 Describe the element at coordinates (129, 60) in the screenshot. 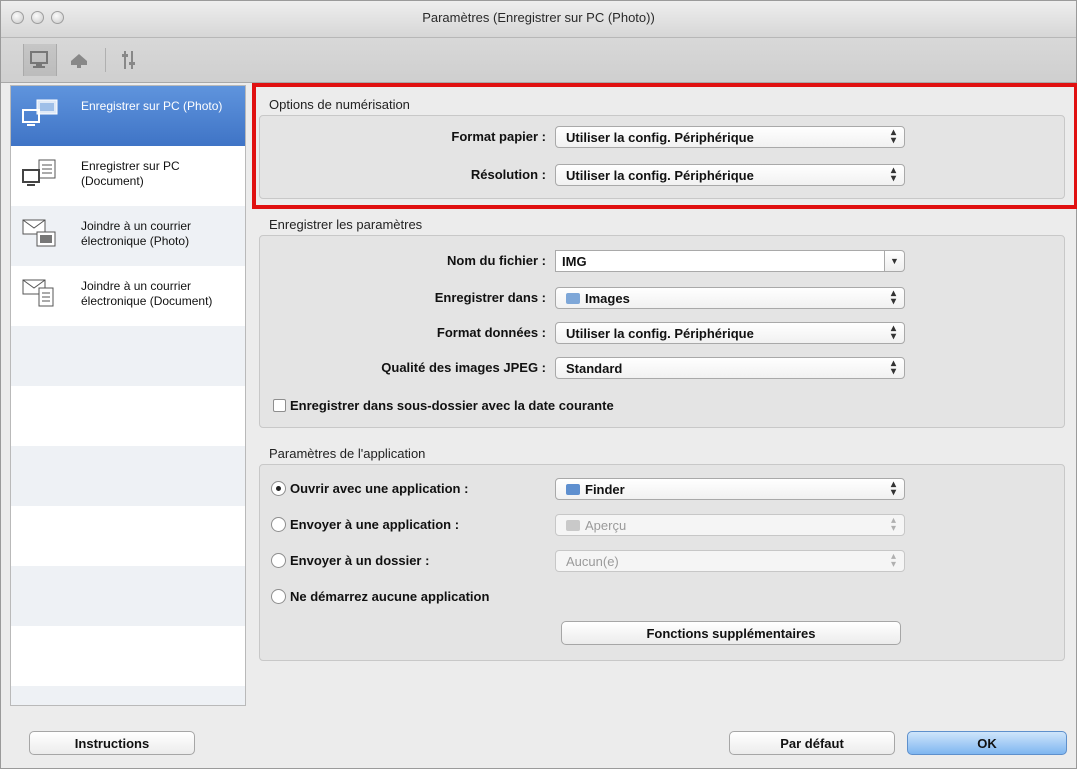

I see `general-settings-icon` at that location.